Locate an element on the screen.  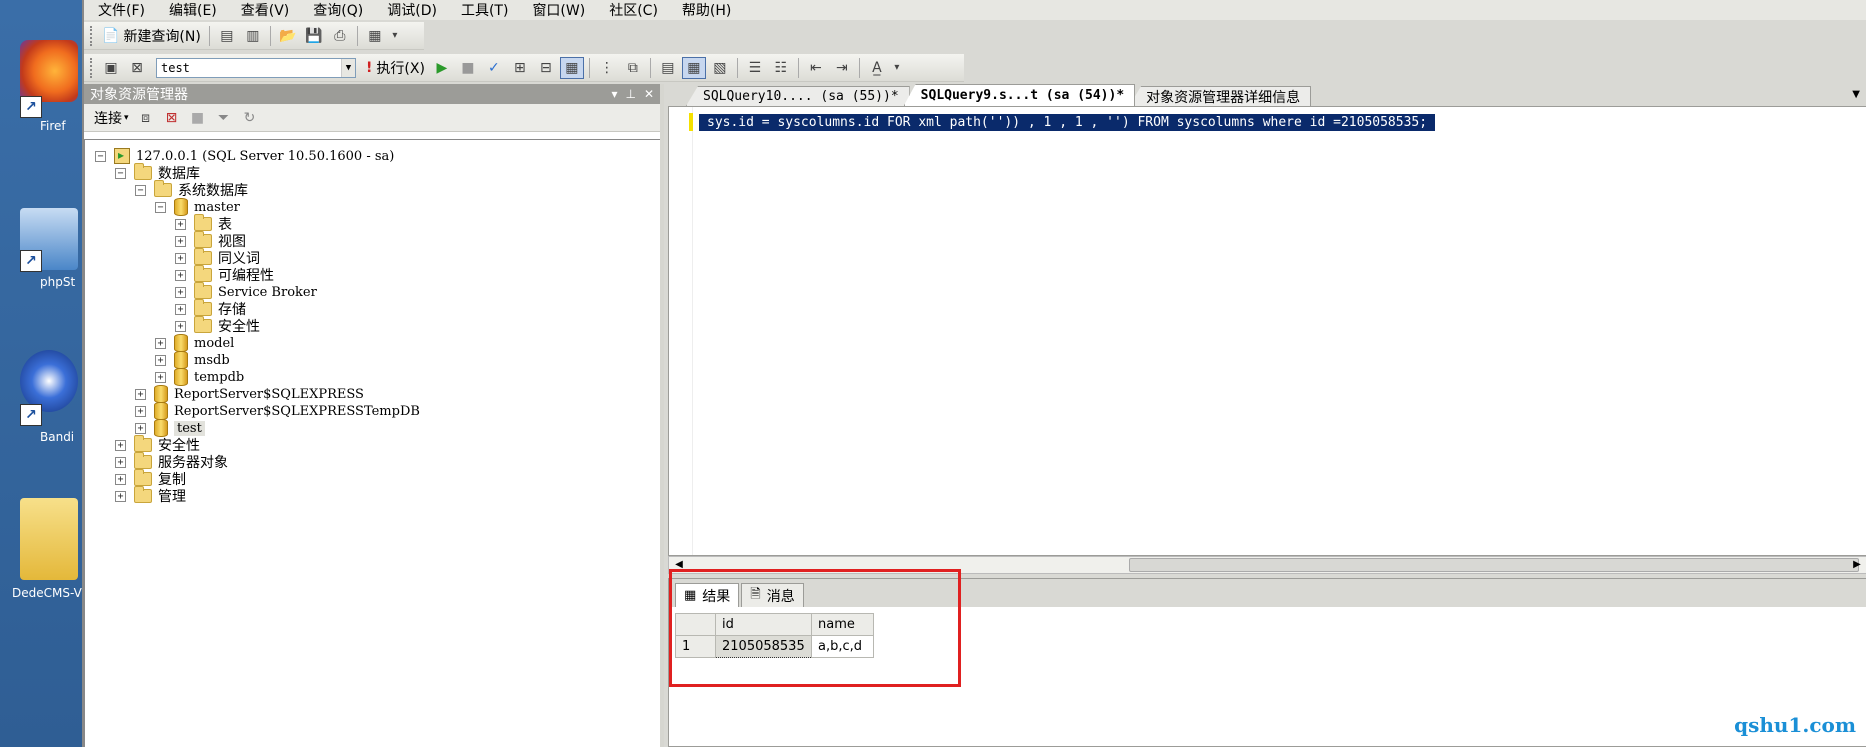
increase-indent-icon: ⇥ is located at coordinates (842, 68).